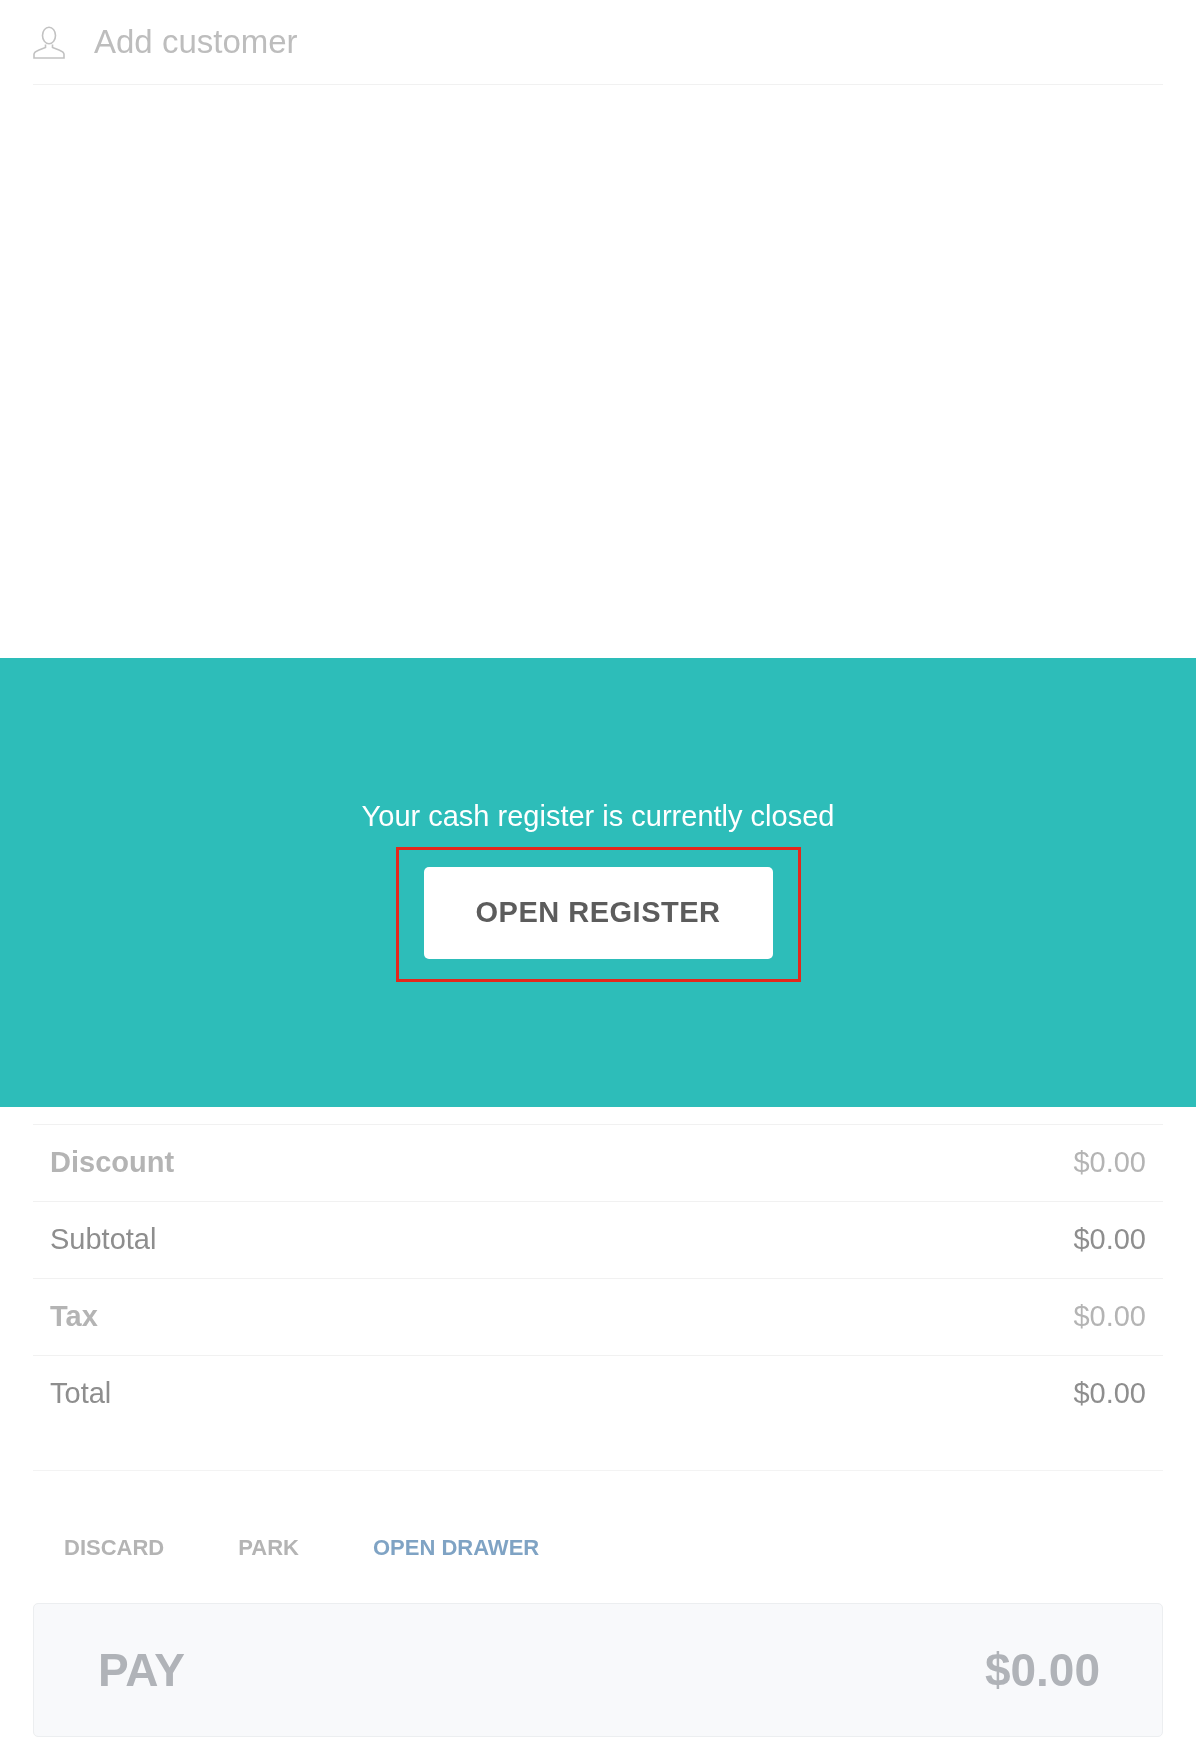 The width and height of the screenshot is (1196, 1758). I want to click on add-customer-button: Add customer, so click(165, 42).